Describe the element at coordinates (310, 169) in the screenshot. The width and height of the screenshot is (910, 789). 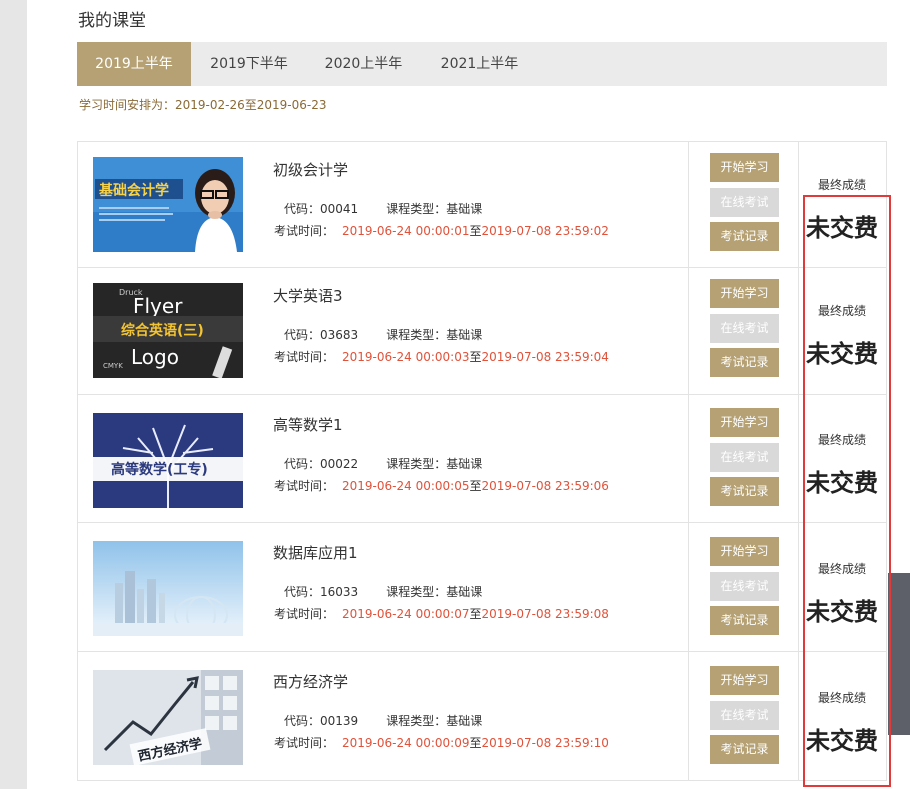
I see `course-name: 初级会计学` at that location.